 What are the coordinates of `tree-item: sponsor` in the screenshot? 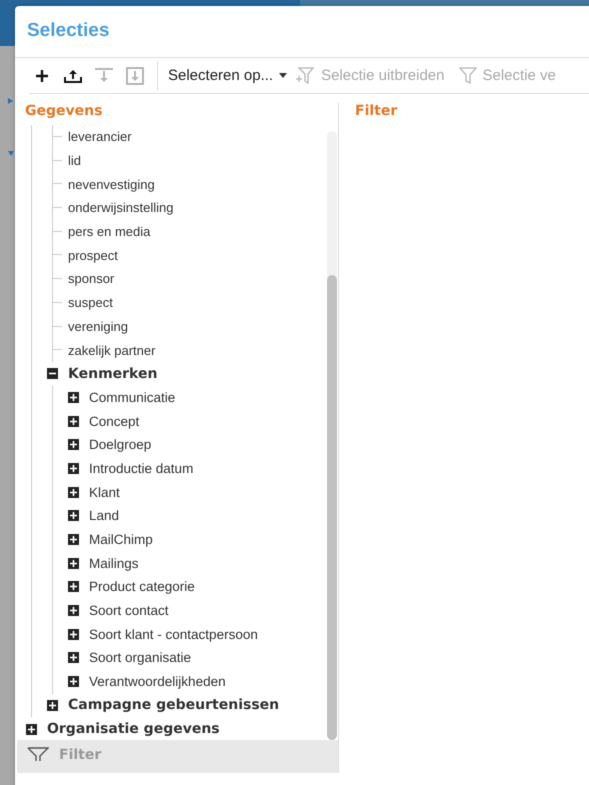 It's located at (91, 278).